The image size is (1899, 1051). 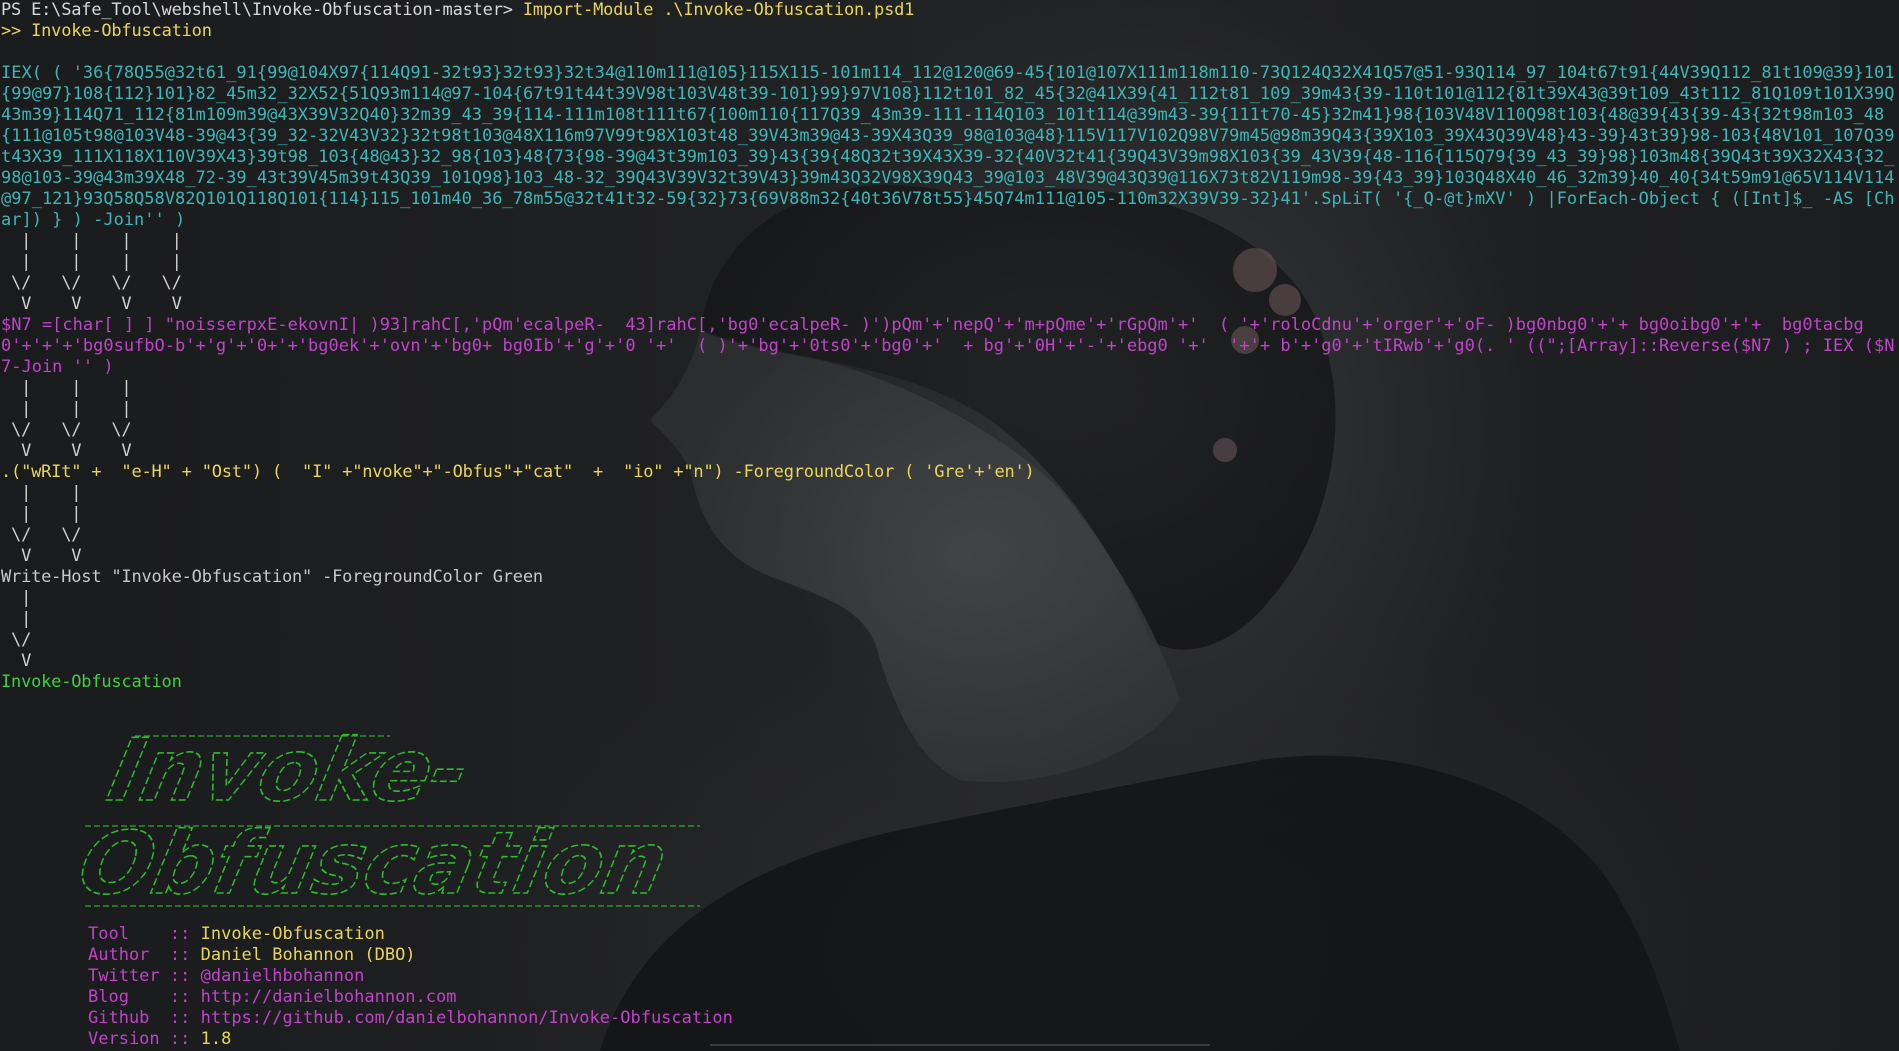 I want to click on info-key: Tool, so click(x=129, y=934).